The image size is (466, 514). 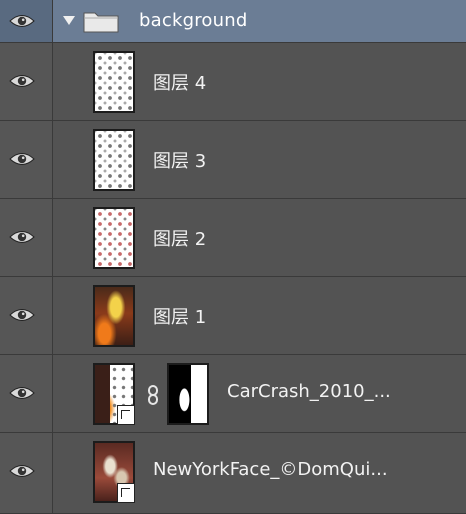 I want to click on layer-name: 图层 3, so click(x=179, y=160).